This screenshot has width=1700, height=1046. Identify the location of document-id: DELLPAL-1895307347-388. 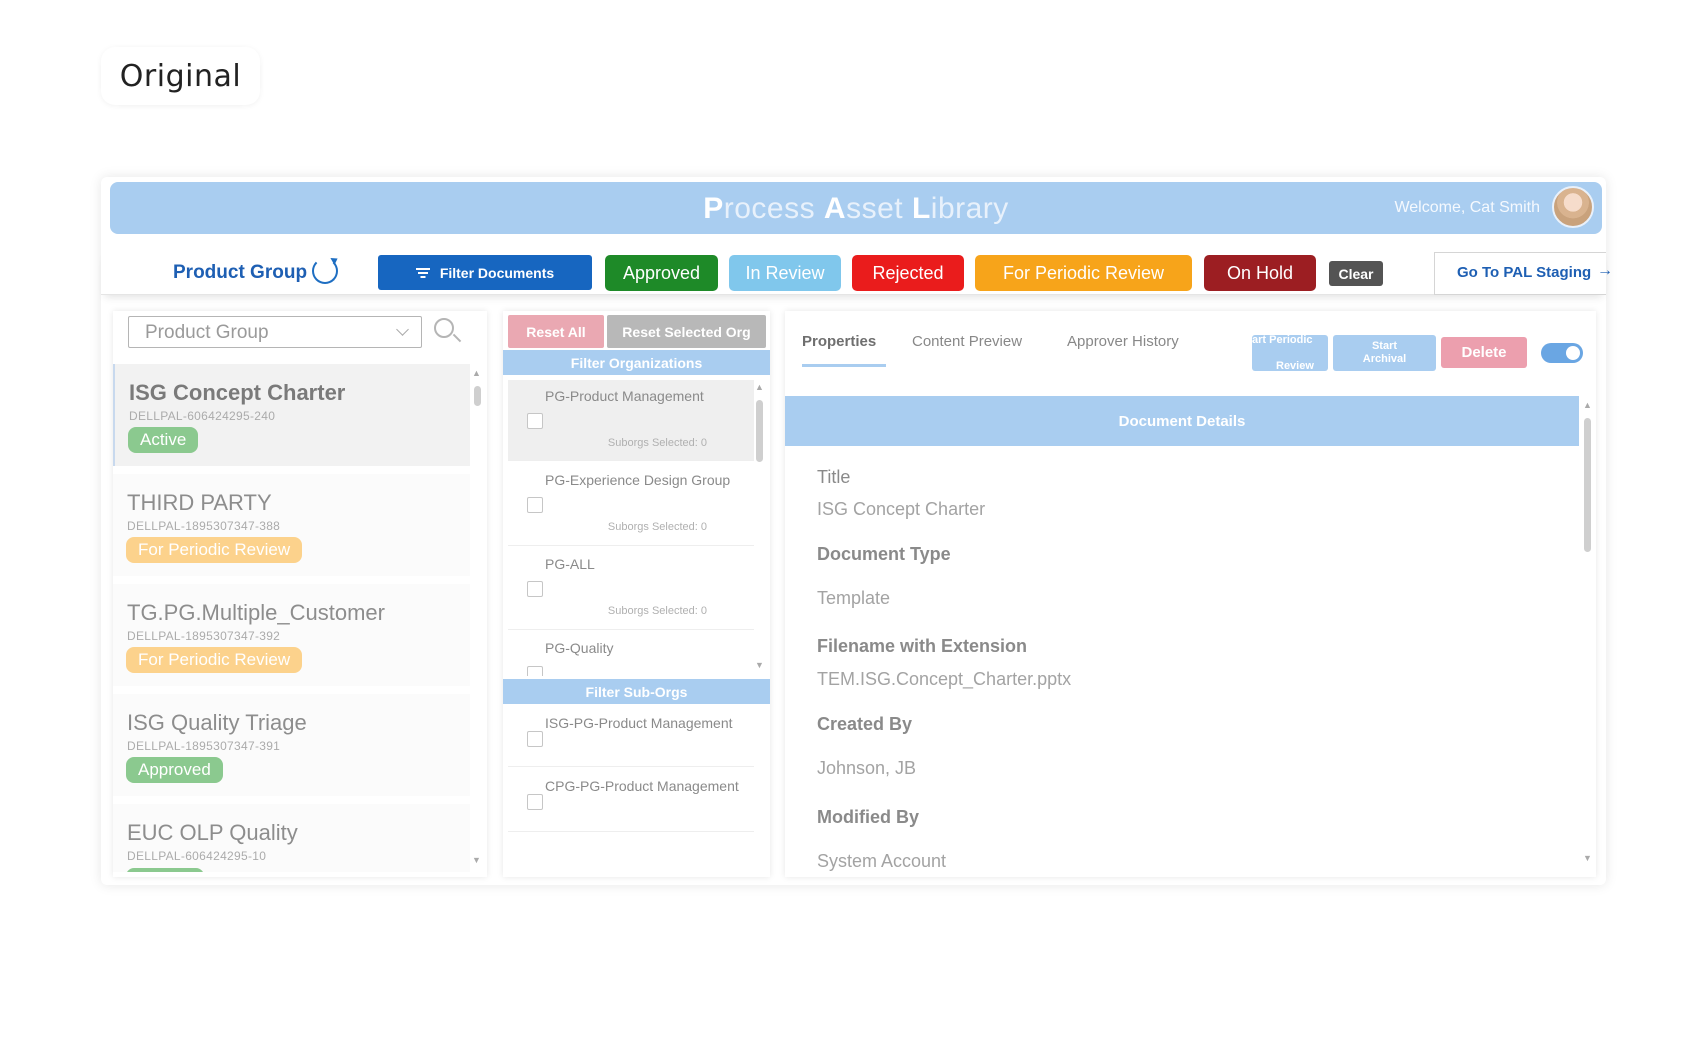
(204, 526).